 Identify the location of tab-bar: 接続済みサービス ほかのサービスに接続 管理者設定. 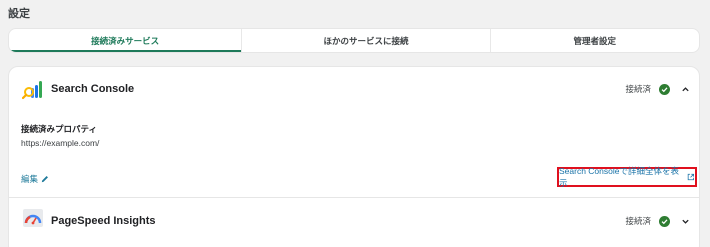
(354, 40).